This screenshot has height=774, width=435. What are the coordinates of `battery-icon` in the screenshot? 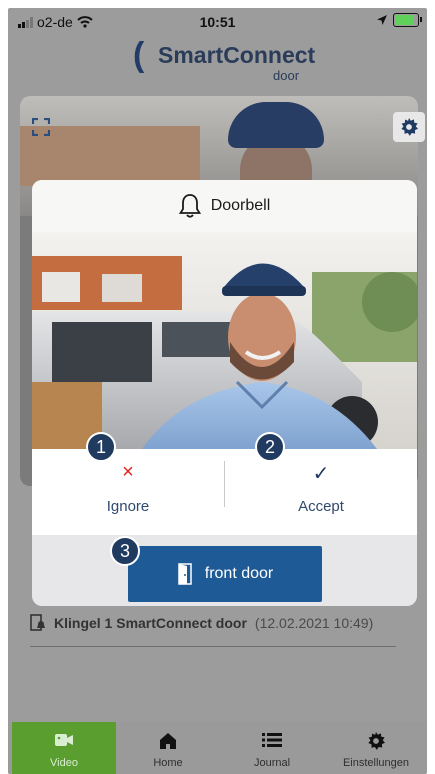 It's located at (407, 20).